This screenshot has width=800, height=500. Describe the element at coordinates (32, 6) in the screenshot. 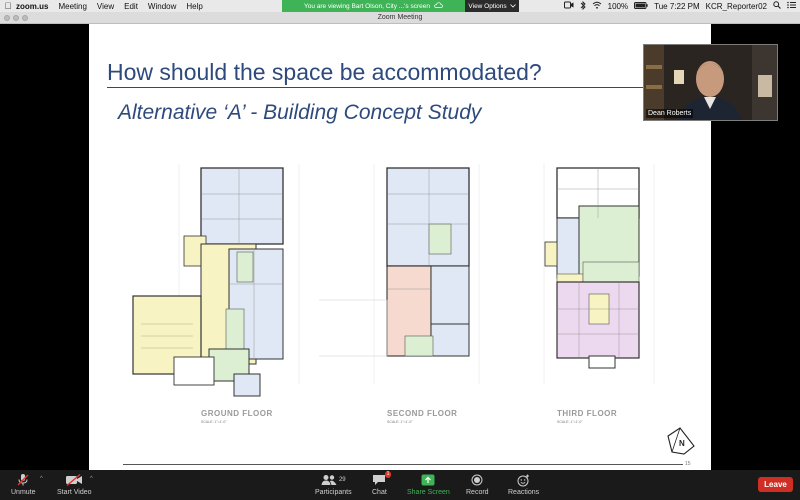

I see `menu-app-name: zoom.us` at that location.